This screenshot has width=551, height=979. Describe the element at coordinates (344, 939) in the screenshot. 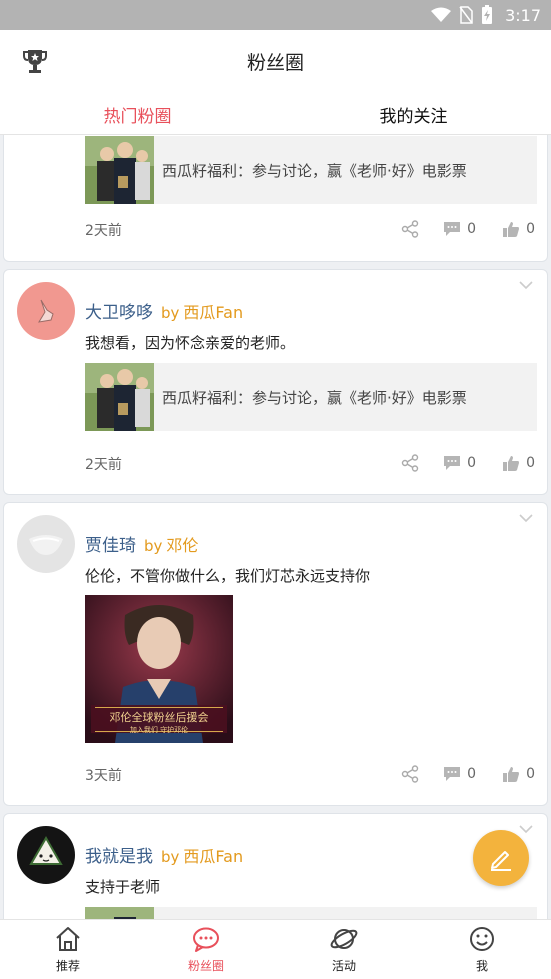

I see `planet-icon` at that location.